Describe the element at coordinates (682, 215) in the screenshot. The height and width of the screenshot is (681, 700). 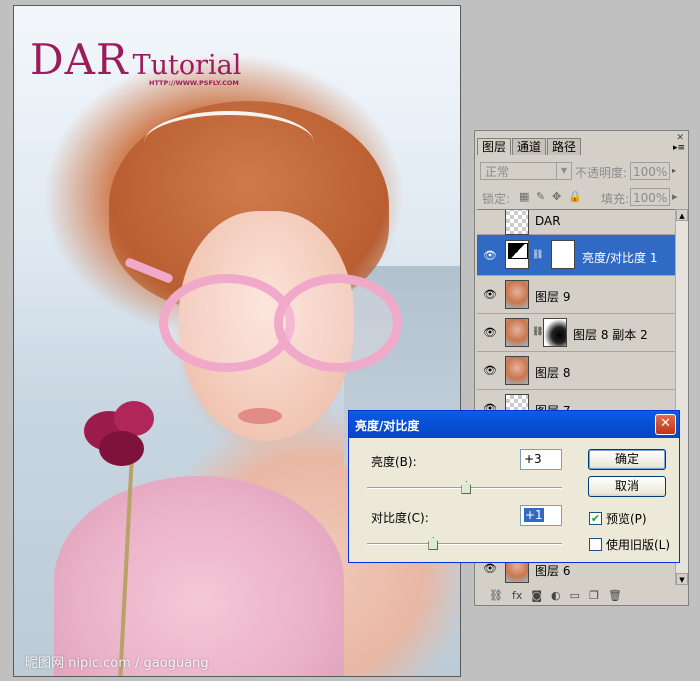
I see `scroll-up-icon: ▲` at that location.